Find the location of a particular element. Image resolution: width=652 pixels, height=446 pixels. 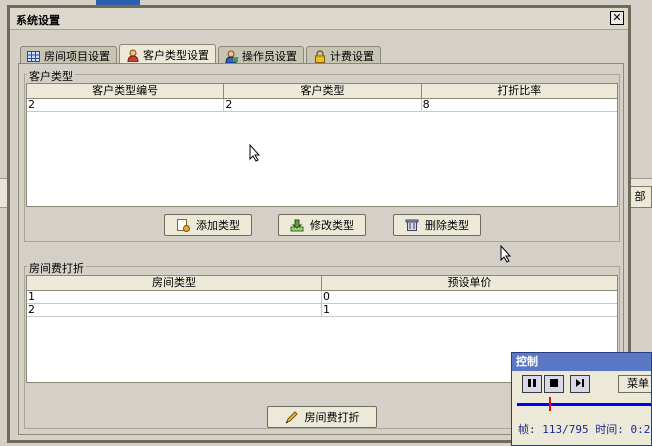

table-cell: 8 is located at coordinates (426, 104).